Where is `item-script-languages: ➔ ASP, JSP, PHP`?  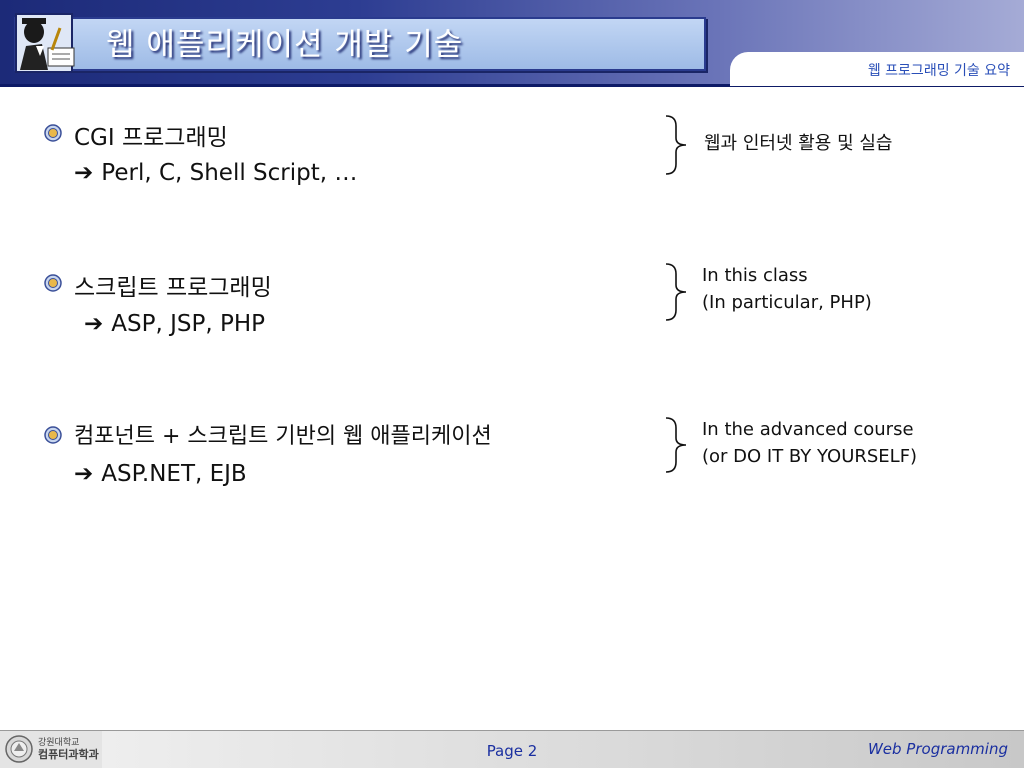
item-script-languages: ➔ ASP, JSP, PHP is located at coordinates (175, 324).